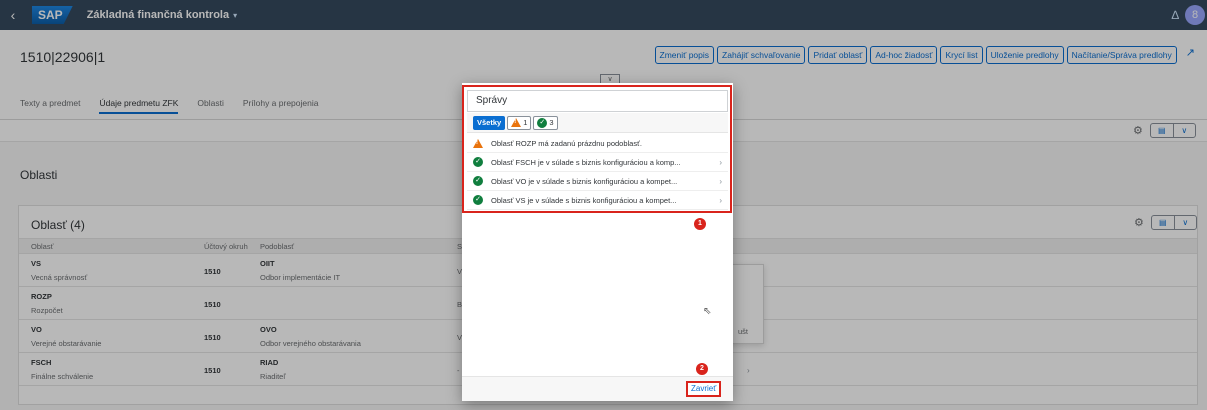  What do you see at coordinates (597, 149) in the screenshot?
I see `highlight-box` at bounding box center [597, 149].